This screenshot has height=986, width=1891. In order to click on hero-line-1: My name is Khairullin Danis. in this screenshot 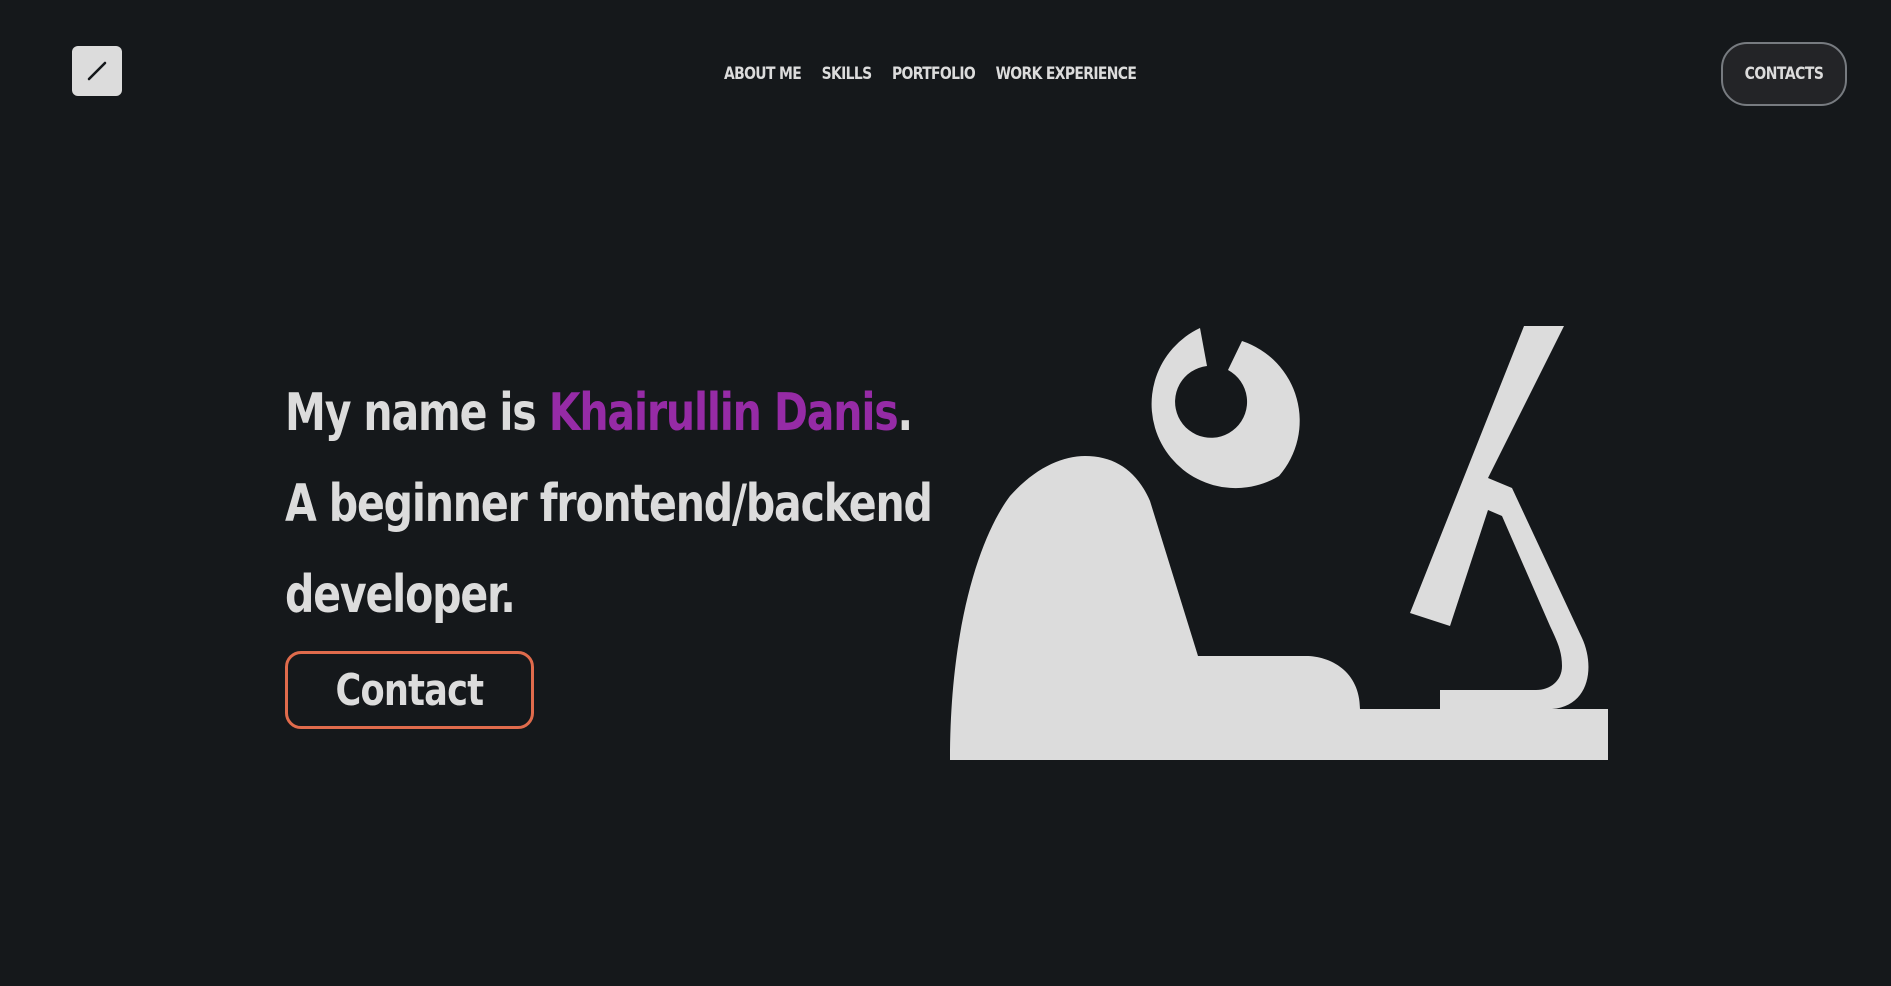, I will do `click(608, 413)`.